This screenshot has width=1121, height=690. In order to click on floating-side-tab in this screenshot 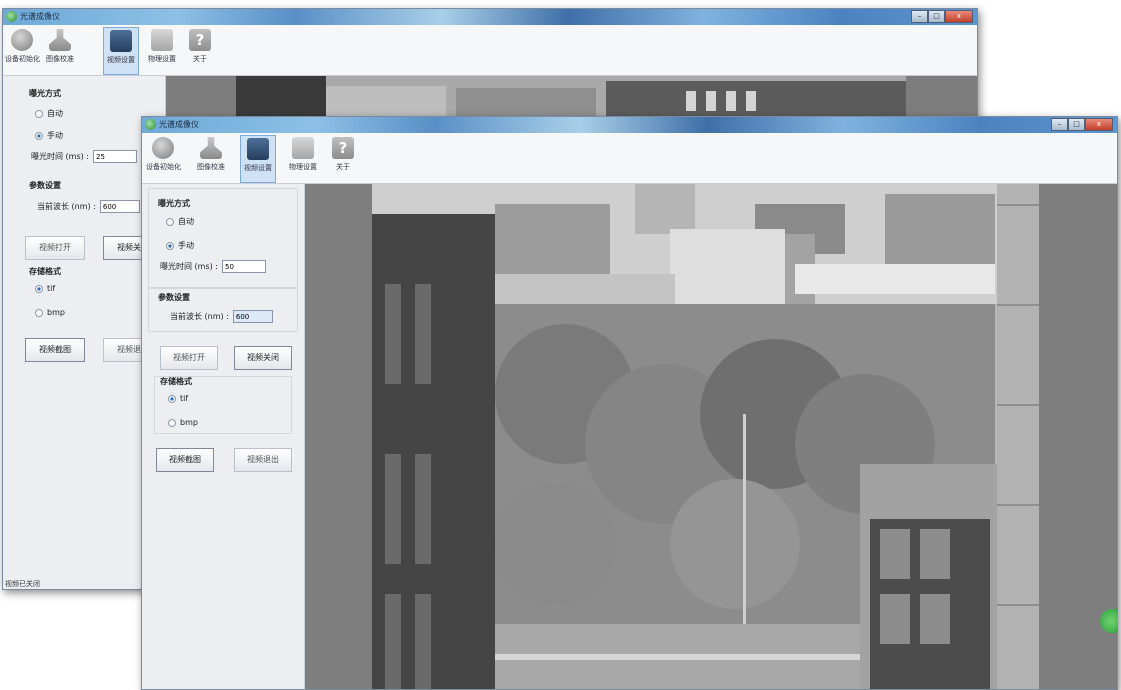, I will do `click(1109, 621)`.